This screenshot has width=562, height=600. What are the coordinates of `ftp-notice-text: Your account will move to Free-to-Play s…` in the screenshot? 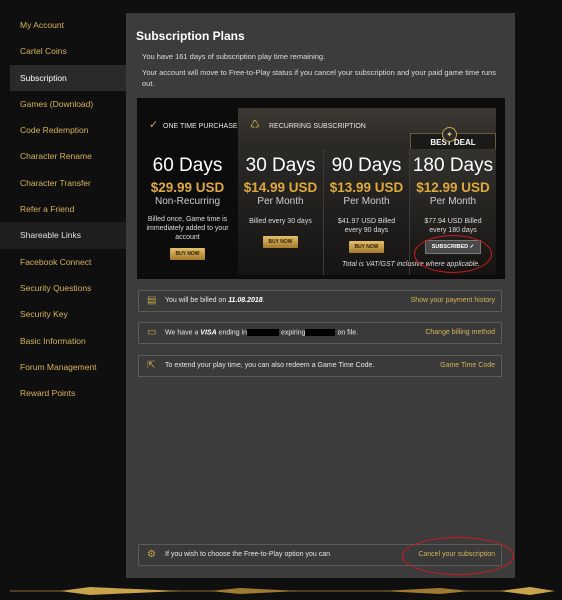 It's located at (319, 78).